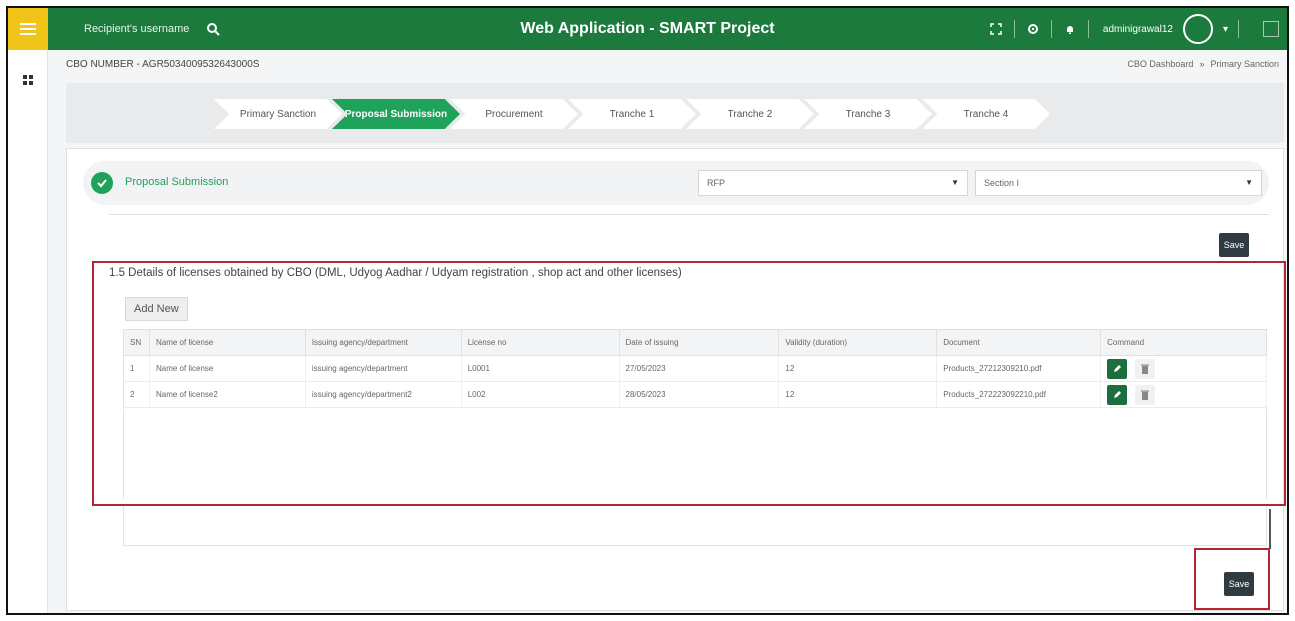  What do you see at coordinates (695, 526) in the screenshot?
I see `table-footer-area` at bounding box center [695, 526].